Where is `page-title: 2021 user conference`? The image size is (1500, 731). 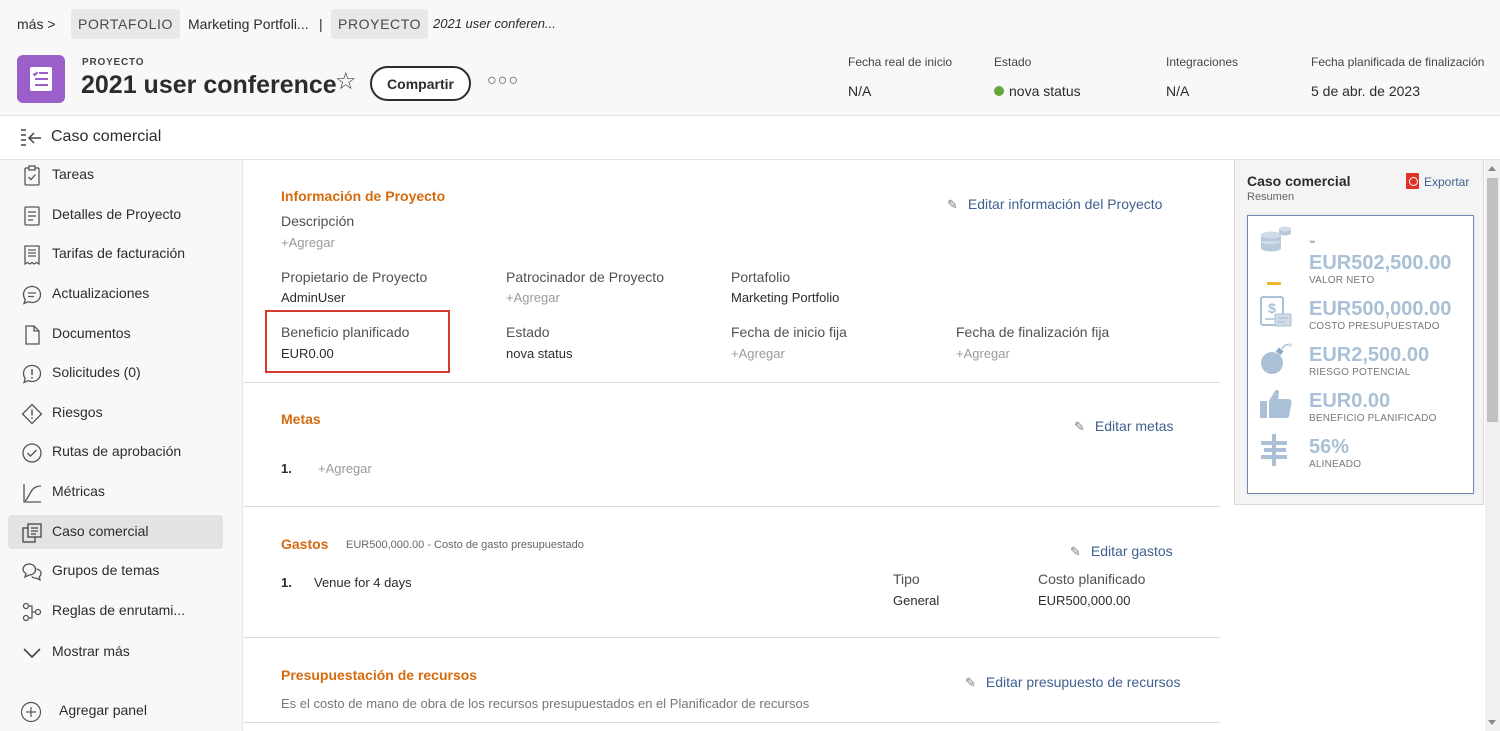
page-title: 2021 user conference is located at coordinates (209, 85).